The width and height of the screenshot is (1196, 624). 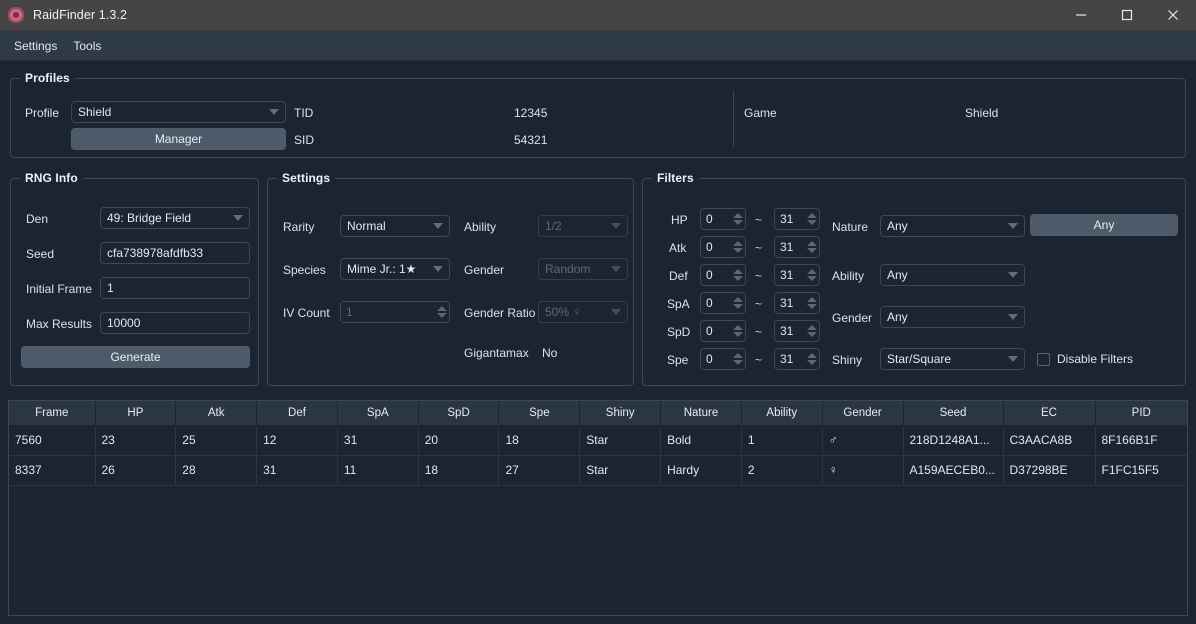 What do you see at coordinates (539, 470) in the screenshot?
I see `table-cell: 27` at bounding box center [539, 470].